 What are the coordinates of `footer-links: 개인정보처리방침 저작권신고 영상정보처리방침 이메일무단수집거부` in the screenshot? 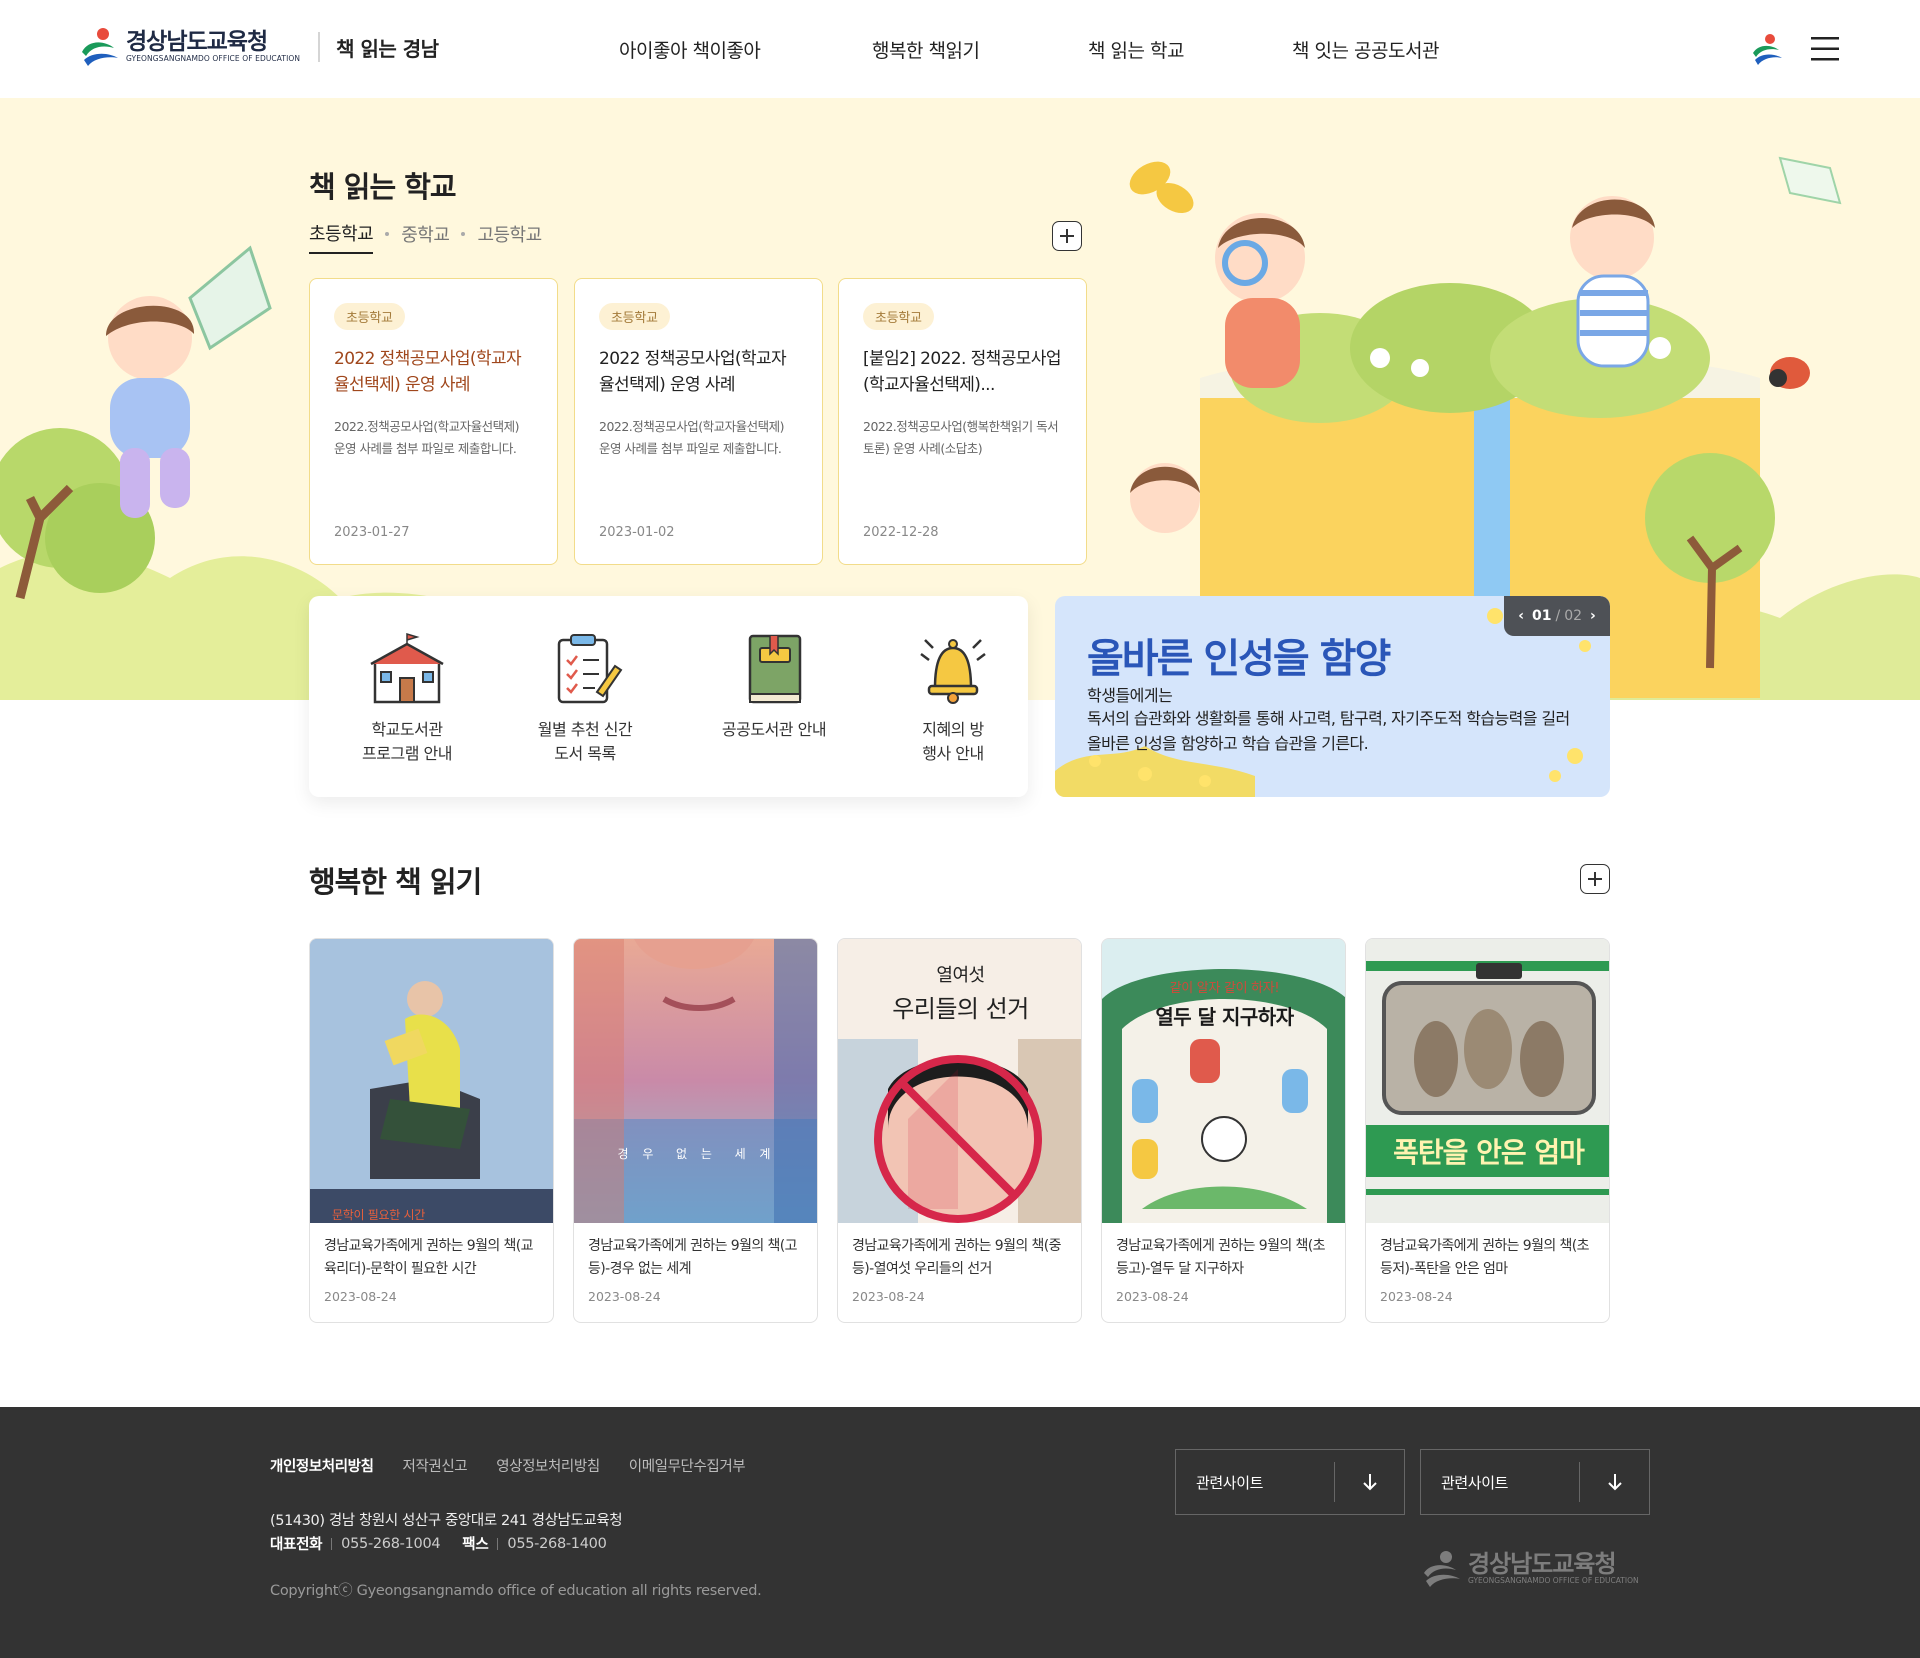 It's located at (522, 1465).